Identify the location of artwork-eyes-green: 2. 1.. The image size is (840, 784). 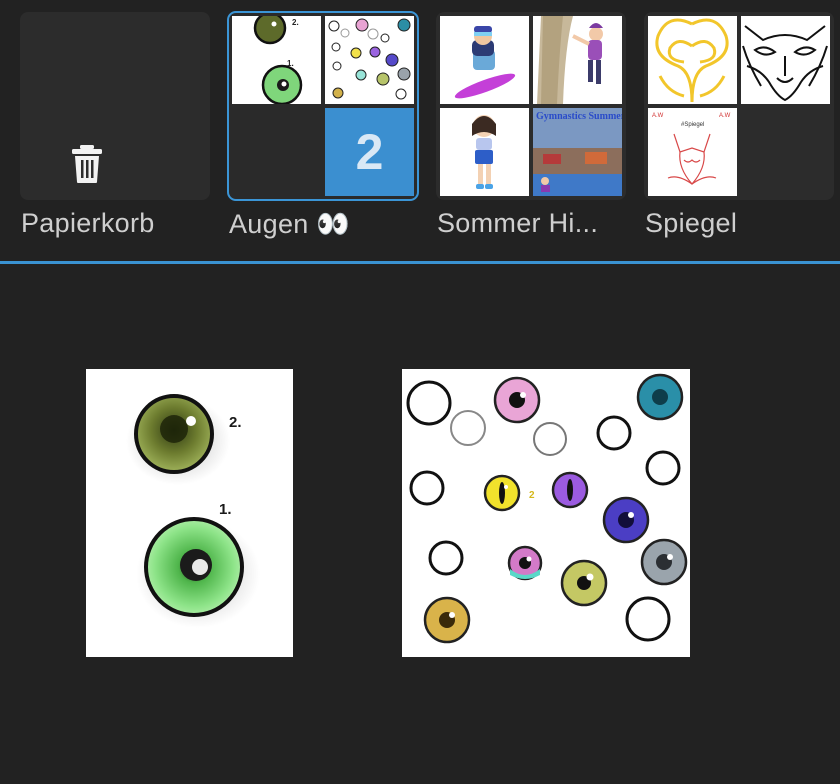
(189, 513).